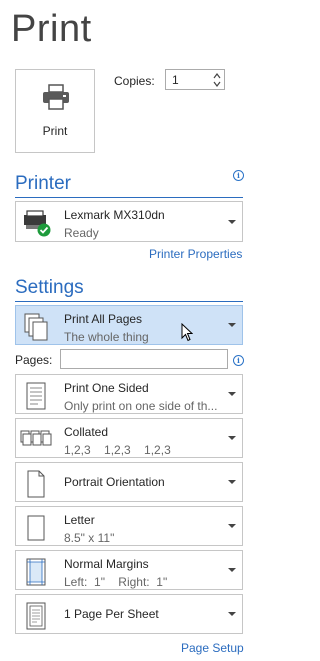 The image size is (320, 661). I want to click on collation-dropdown: Collated 1,2,3 1,2,3 1,2,3, so click(129, 438).